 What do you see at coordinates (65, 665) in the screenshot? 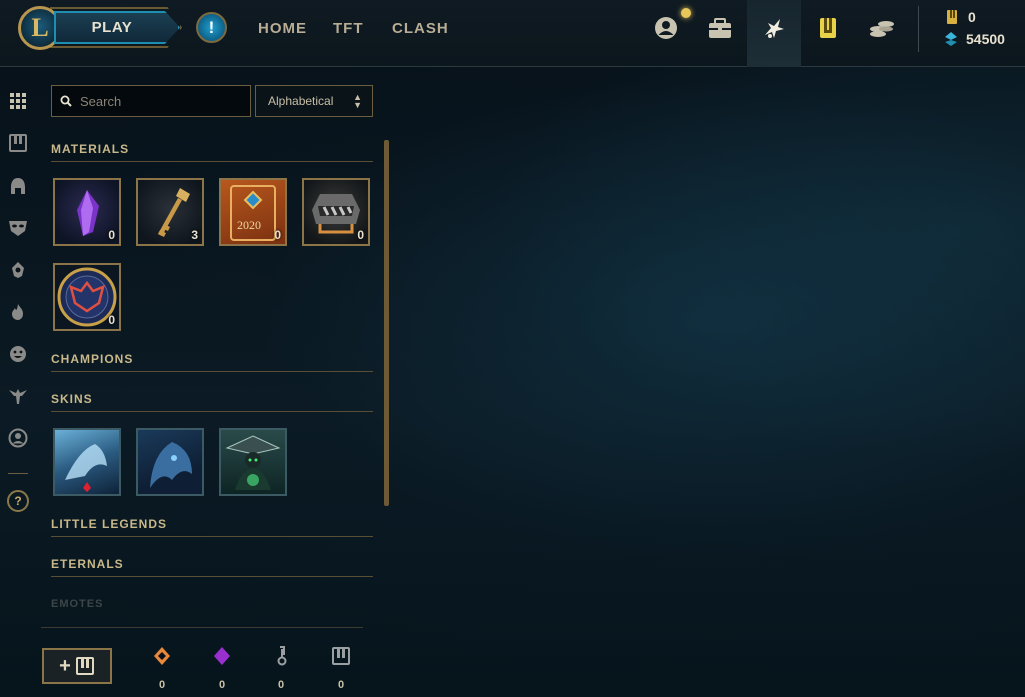
I see `add-symbol: +` at bounding box center [65, 665].